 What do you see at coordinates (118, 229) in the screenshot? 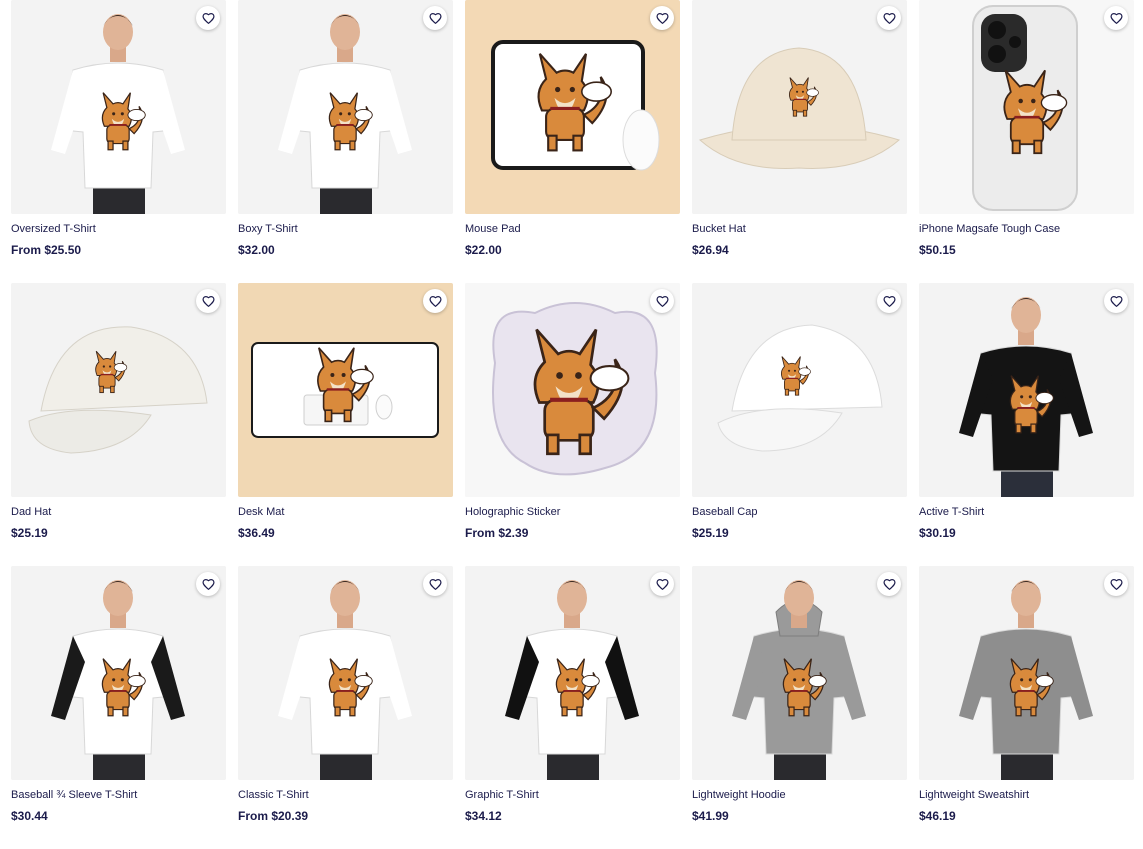
I see `product-name: Oversized T-Shirt` at bounding box center [118, 229].